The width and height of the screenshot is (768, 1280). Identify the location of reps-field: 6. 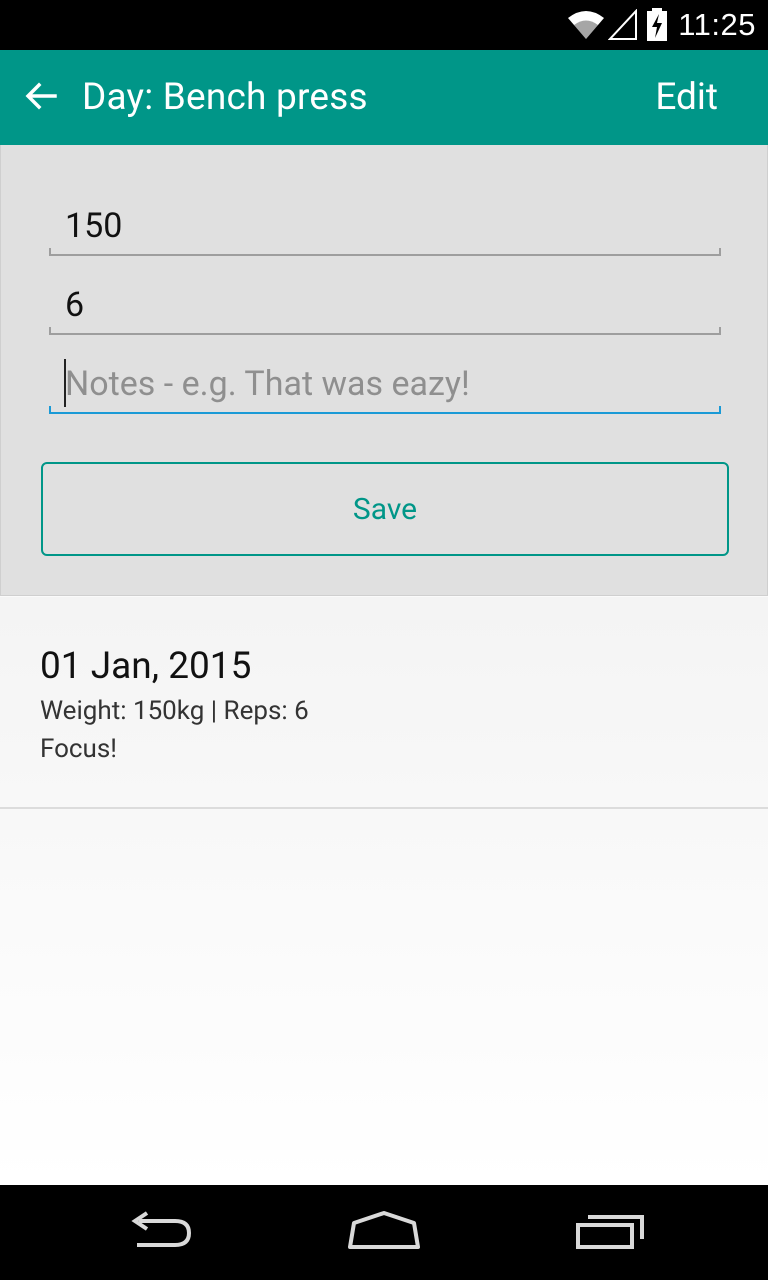
(385, 305).